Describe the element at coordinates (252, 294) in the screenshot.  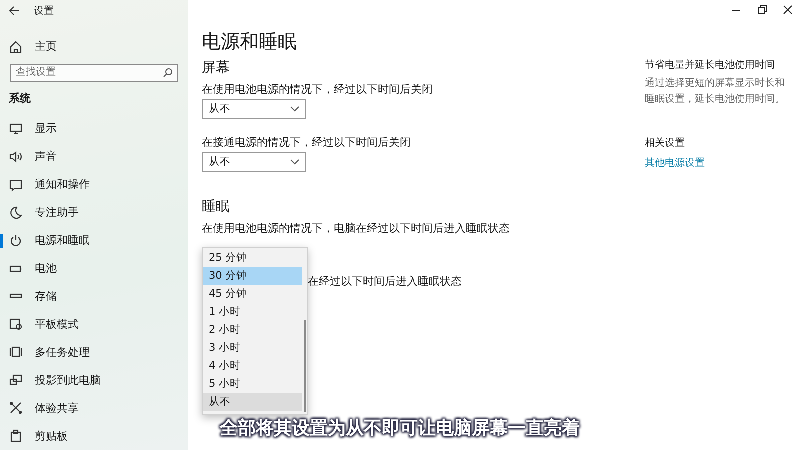
I see `menu-option: 45 分钟` at that location.